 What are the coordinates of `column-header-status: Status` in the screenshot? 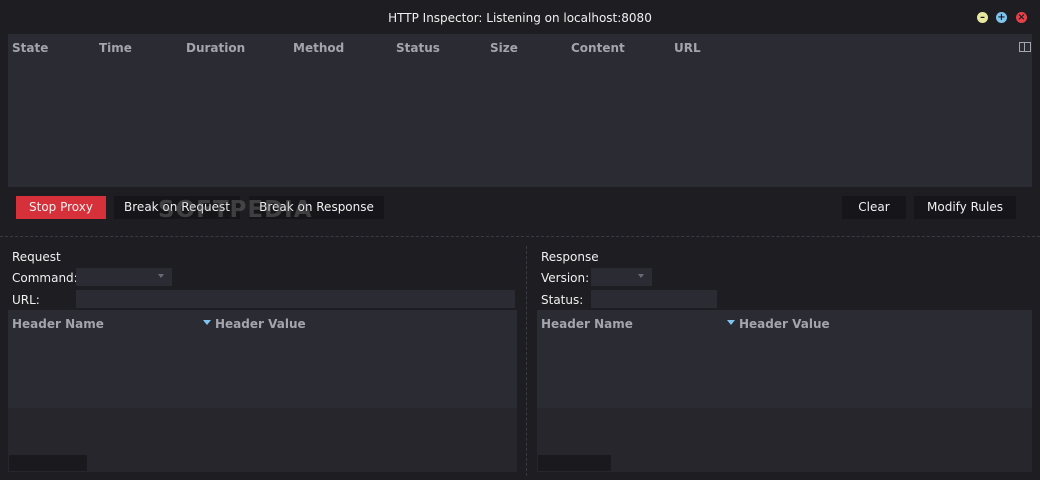 It's located at (418, 48).